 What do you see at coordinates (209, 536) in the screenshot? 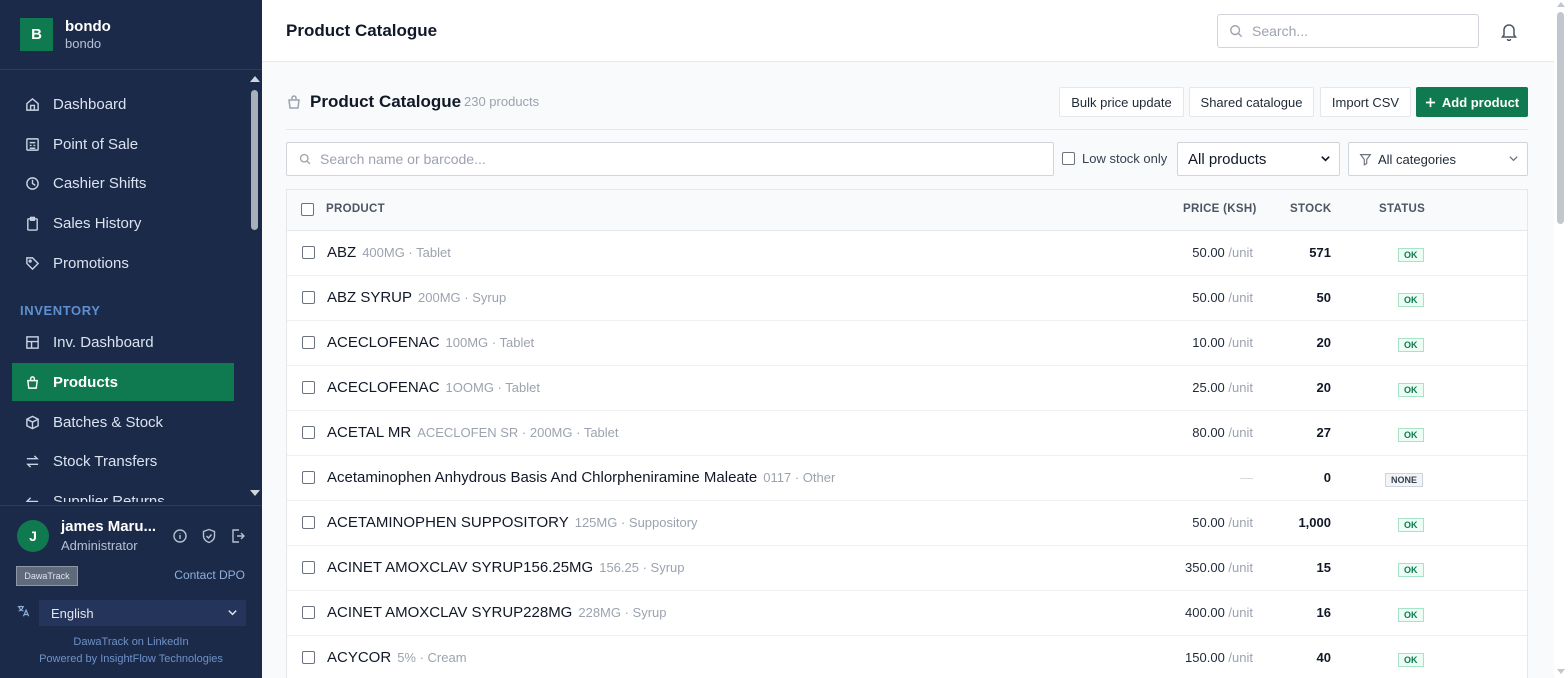
I see `shield-icon` at bounding box center [209, 536].